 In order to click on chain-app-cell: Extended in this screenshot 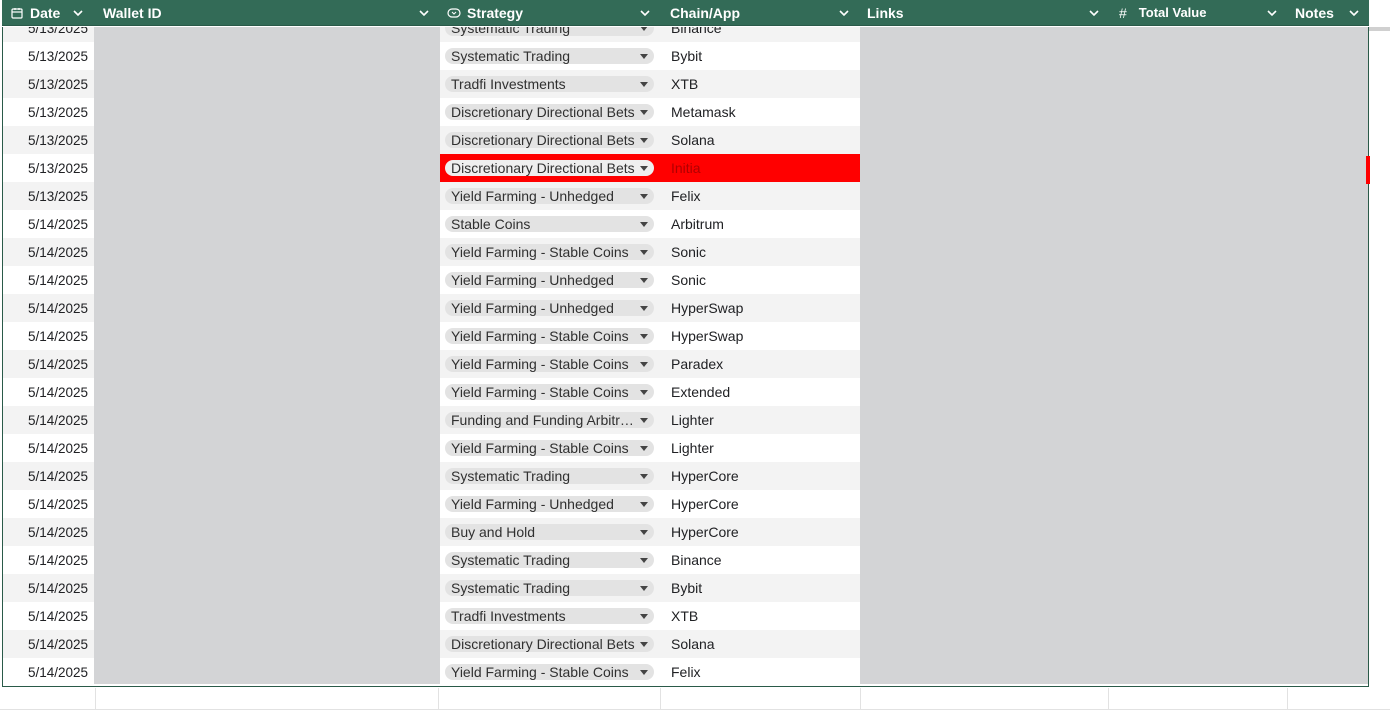, I will do `click(760, 392)`.